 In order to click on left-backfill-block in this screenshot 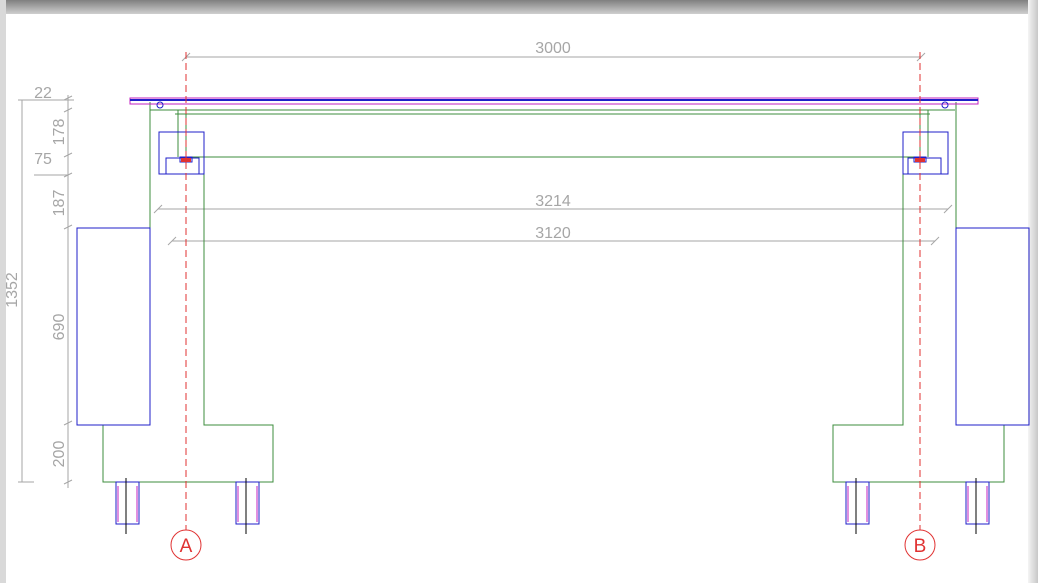, I will do `click(113, 326)`.